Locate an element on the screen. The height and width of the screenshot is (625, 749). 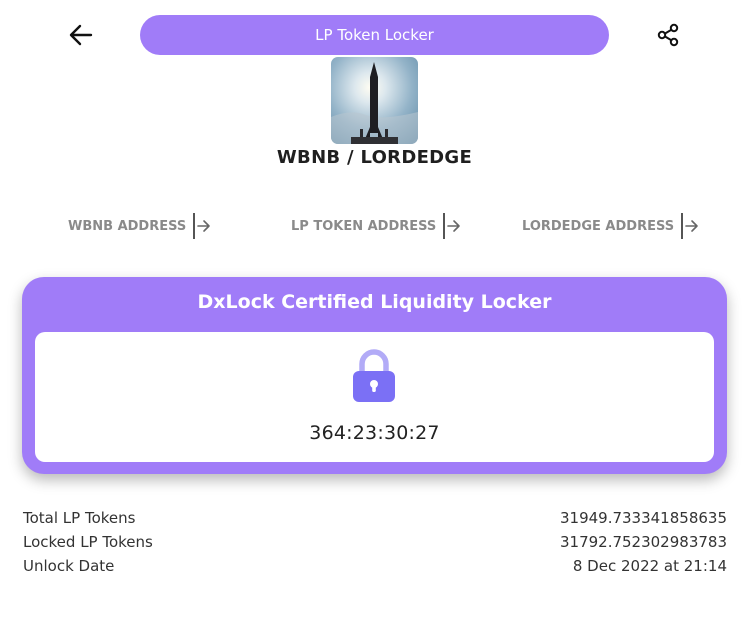
stat-label: Unlock Date is located at coordinates (69, 566).